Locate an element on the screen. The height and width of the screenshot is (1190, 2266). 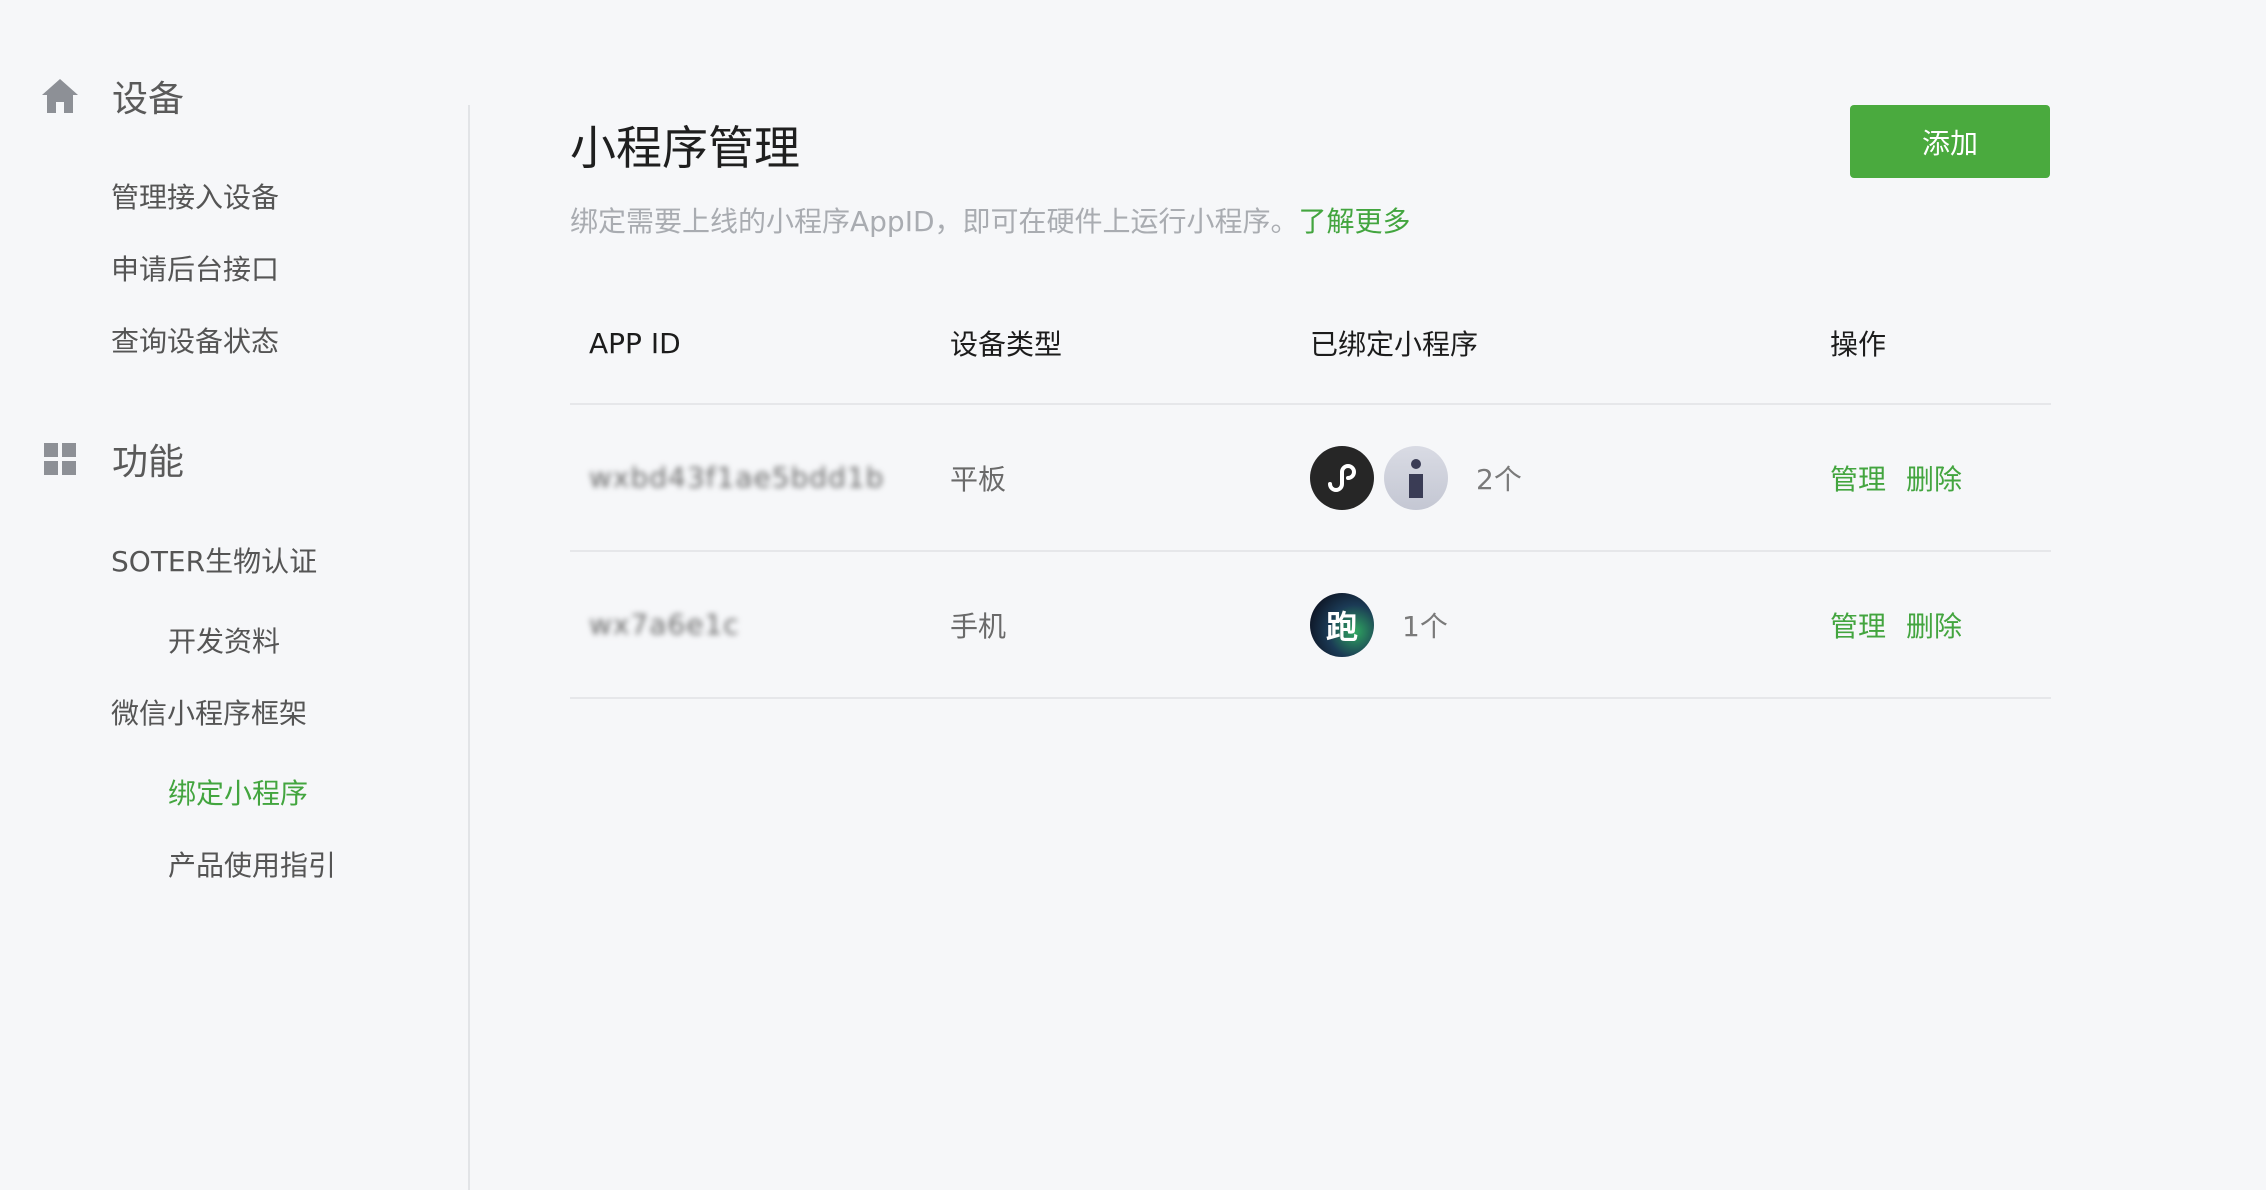
grid-icon is located at coordinates (60, 459).